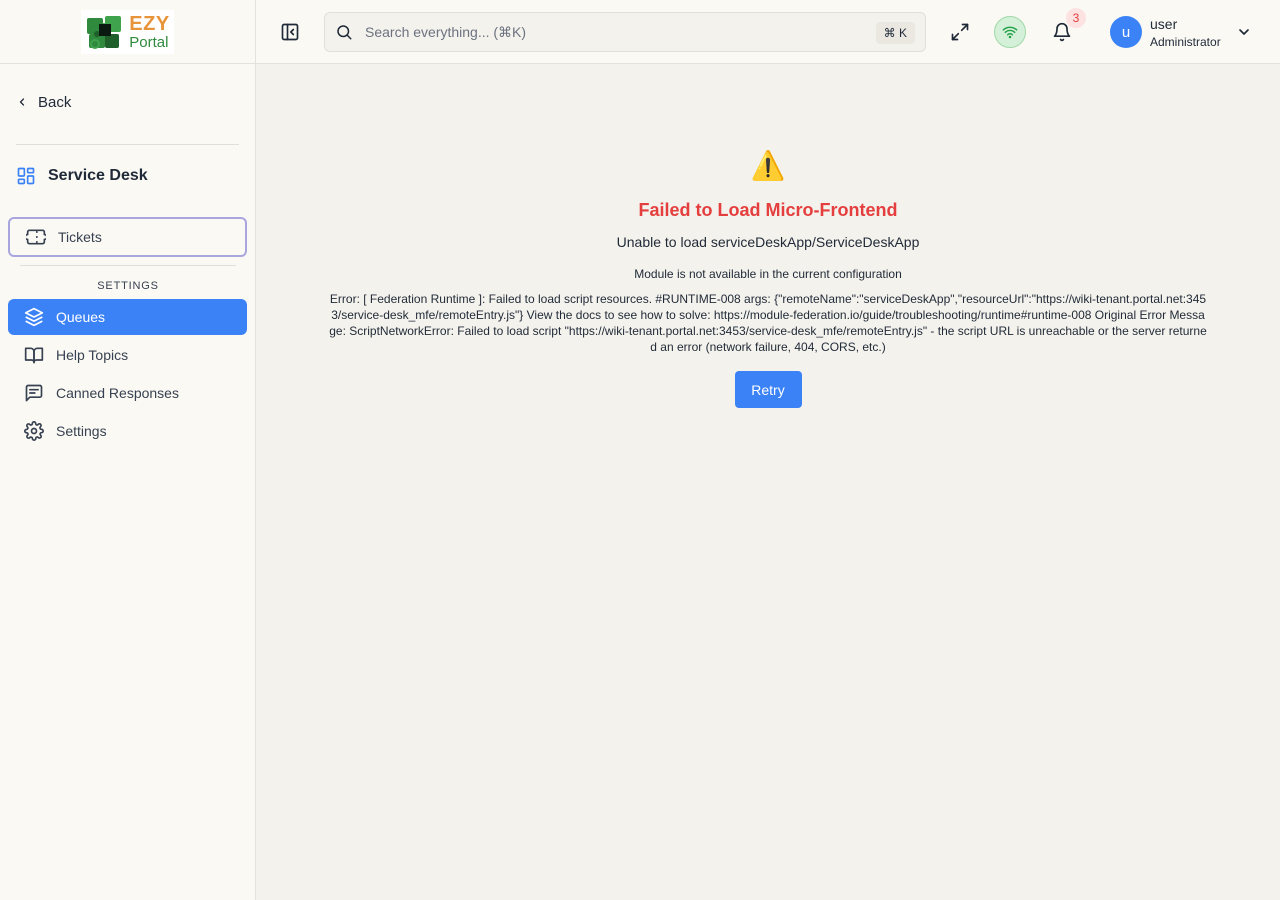 The height and width of the screenshot is (900, 1280). Describe the element at coordinates (127, 237) in the screenshot. I see `sidebar-item-tickets: Tickets` at that location.